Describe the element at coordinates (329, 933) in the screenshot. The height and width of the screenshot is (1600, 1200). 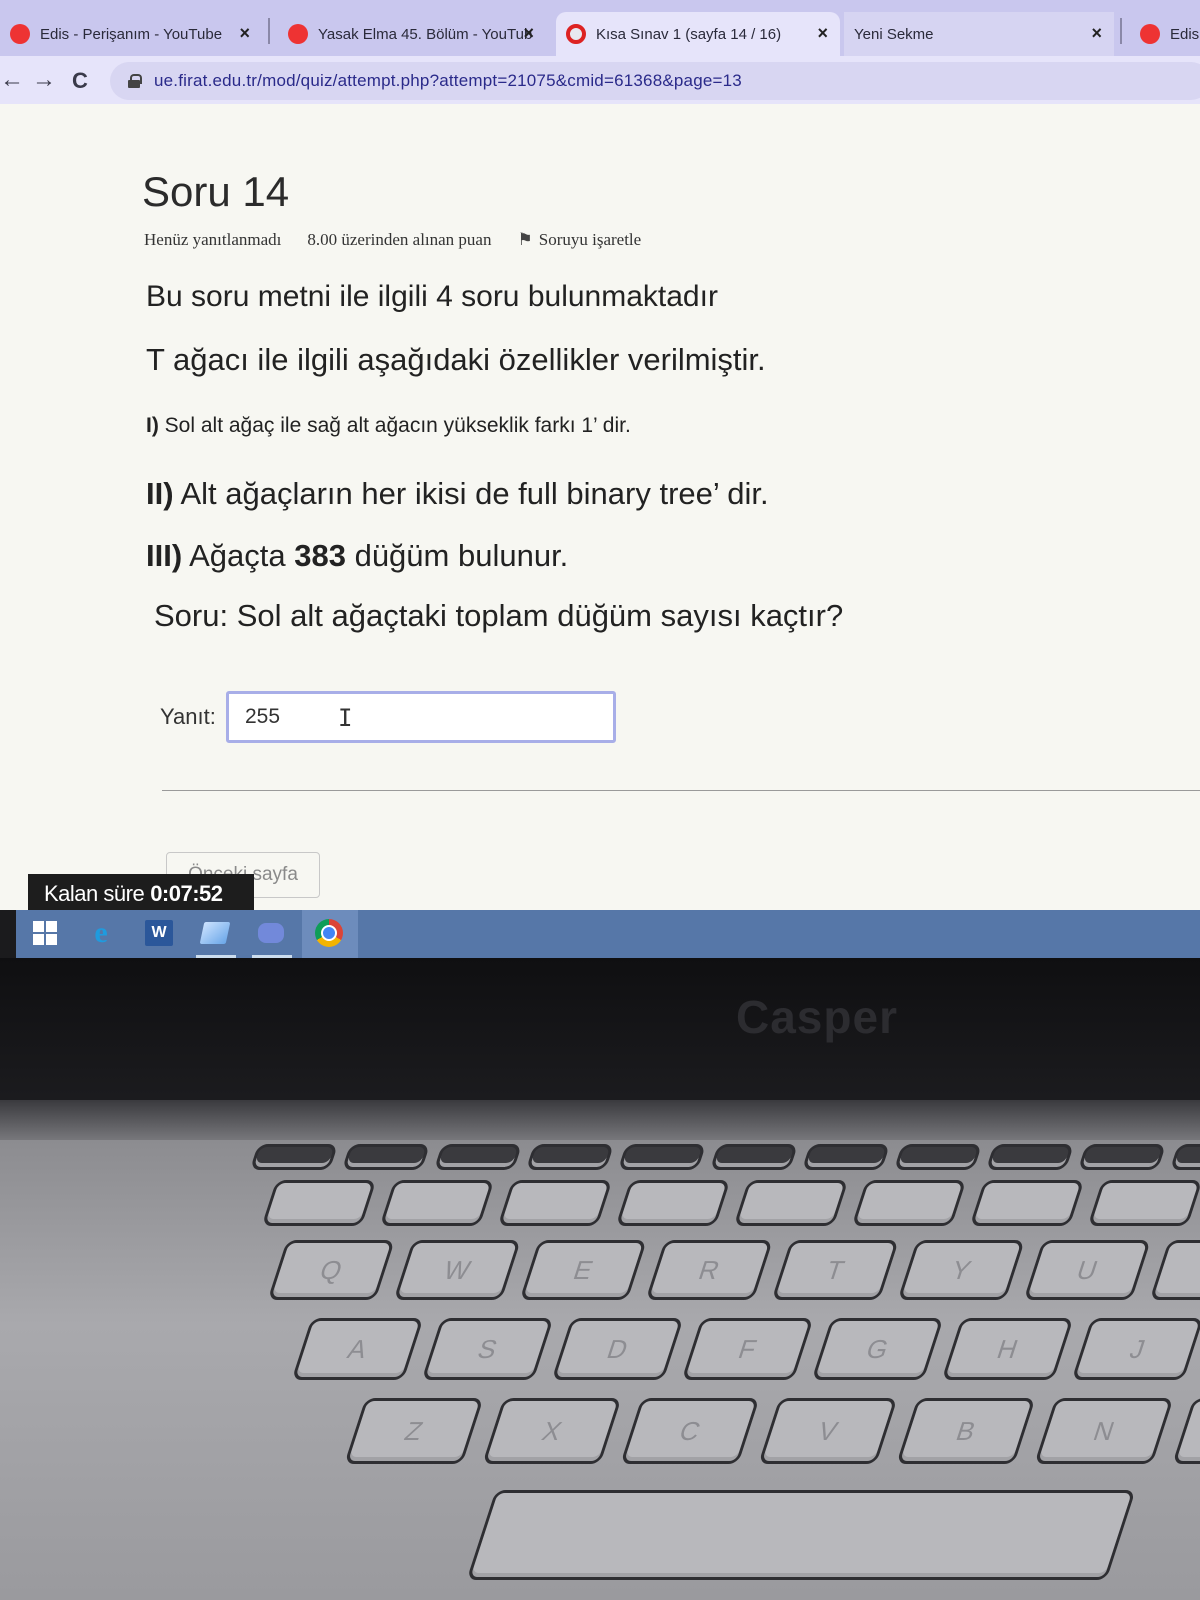
I see `chrome-icon` at that location.